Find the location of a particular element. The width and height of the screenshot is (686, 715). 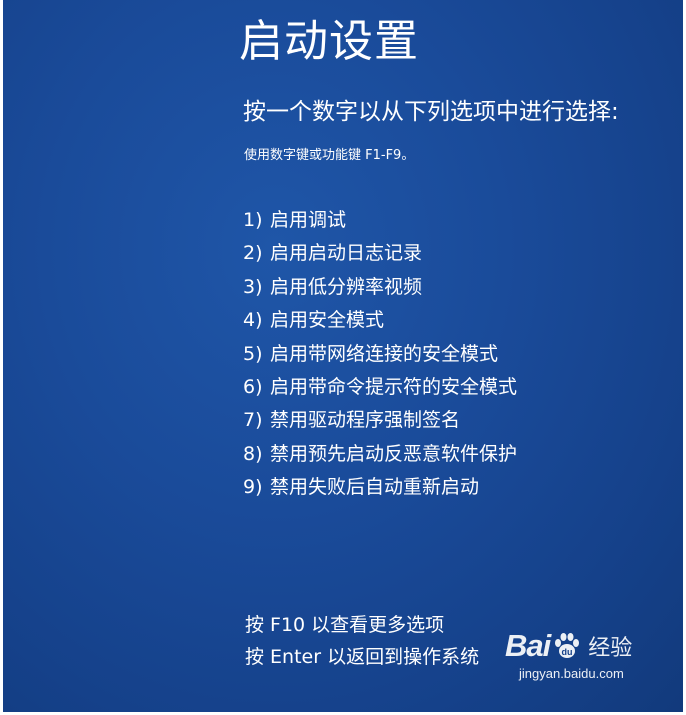

option-low-resolution-video: 3) 启用低分辨率视频 is located at coordinates (380, 287).